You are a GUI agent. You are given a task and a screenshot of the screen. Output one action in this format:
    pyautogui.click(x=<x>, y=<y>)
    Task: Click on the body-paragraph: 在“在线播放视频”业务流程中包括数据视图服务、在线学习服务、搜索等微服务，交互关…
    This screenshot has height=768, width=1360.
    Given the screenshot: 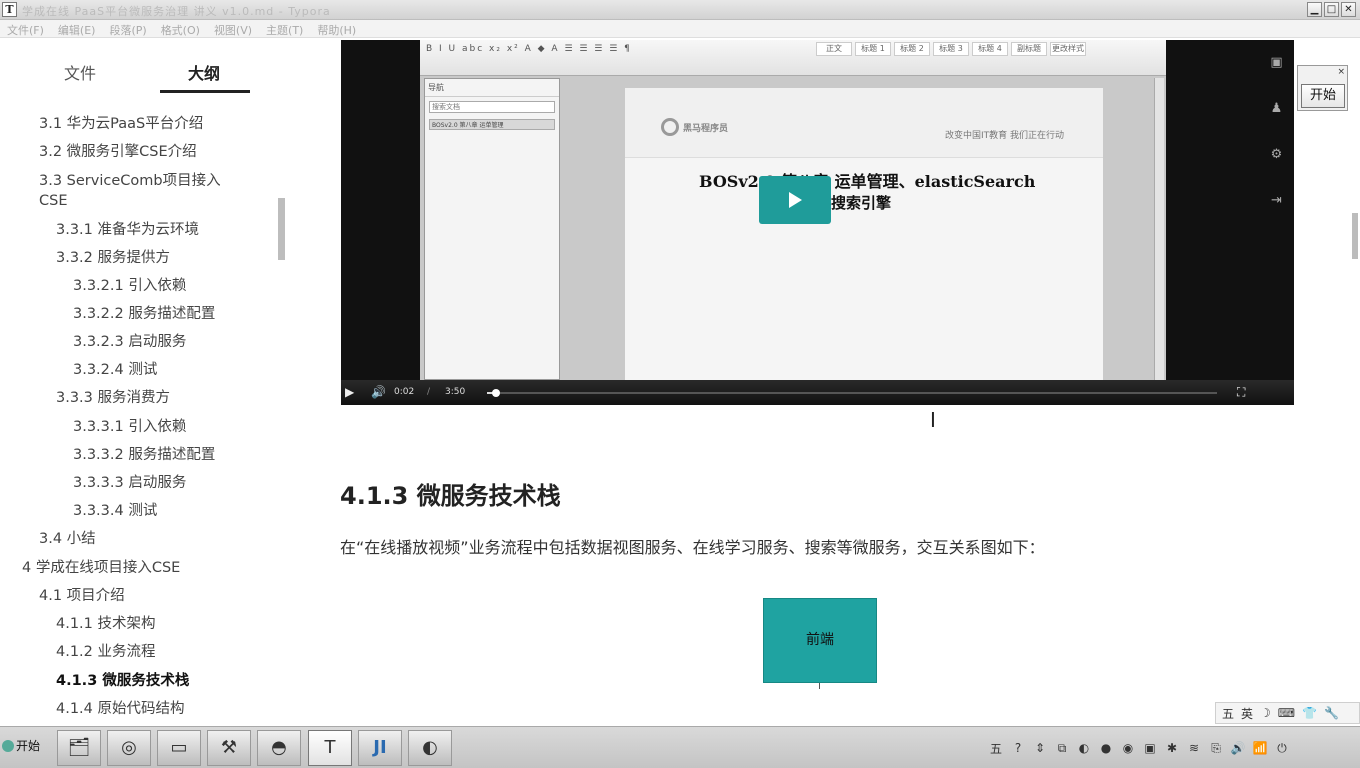 What is the action you would take?
    pyautogui.click(x=692, y=547)
    